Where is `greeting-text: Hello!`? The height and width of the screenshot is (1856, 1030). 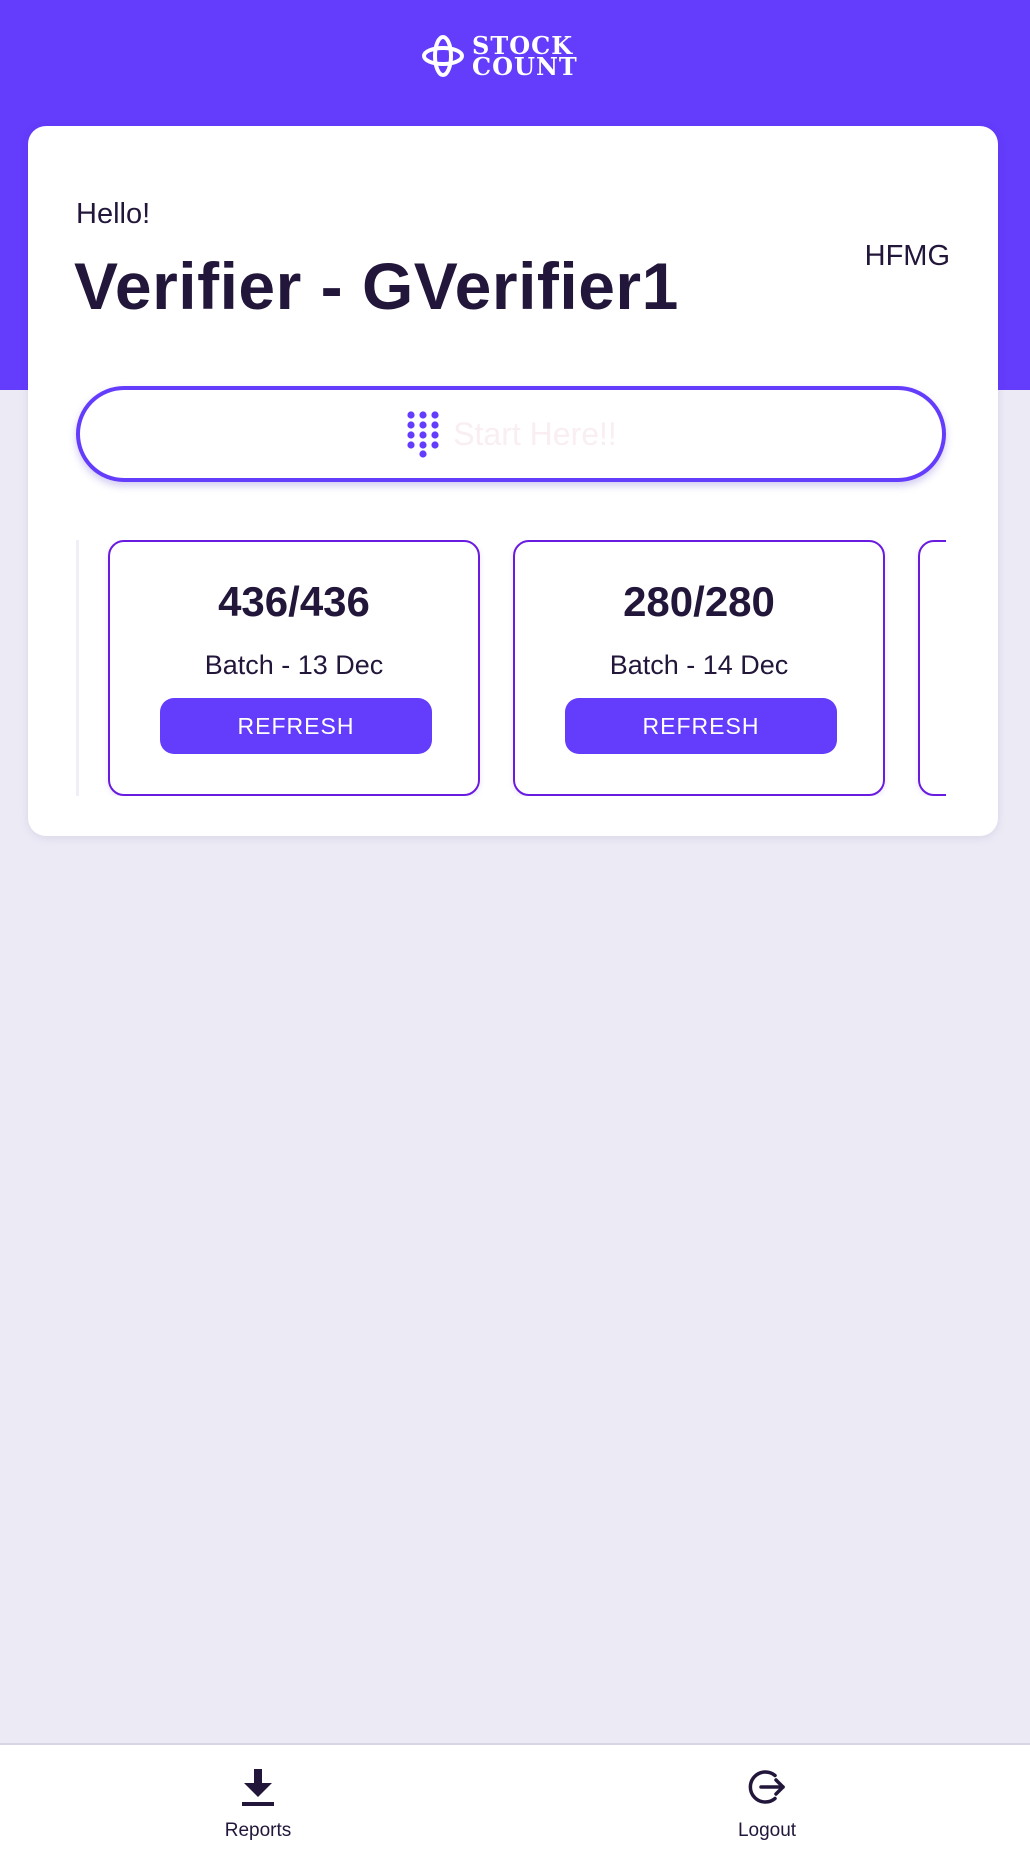
greeting-text: Hello! is located at coordinates (113, 214).